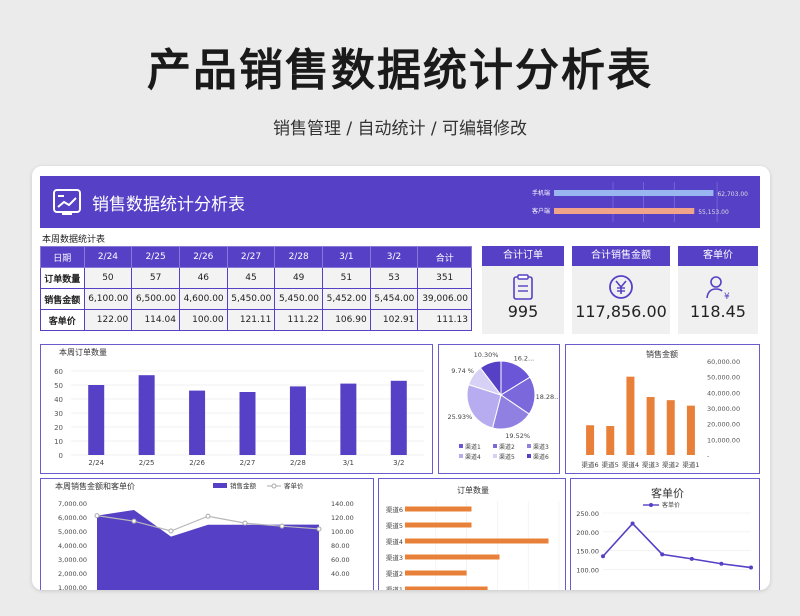  I want to click on order-qty-panel: 订单数量 渠道6 渠道5 渠道4 渠道3 渠道2 渠道1, so click(472, 534).